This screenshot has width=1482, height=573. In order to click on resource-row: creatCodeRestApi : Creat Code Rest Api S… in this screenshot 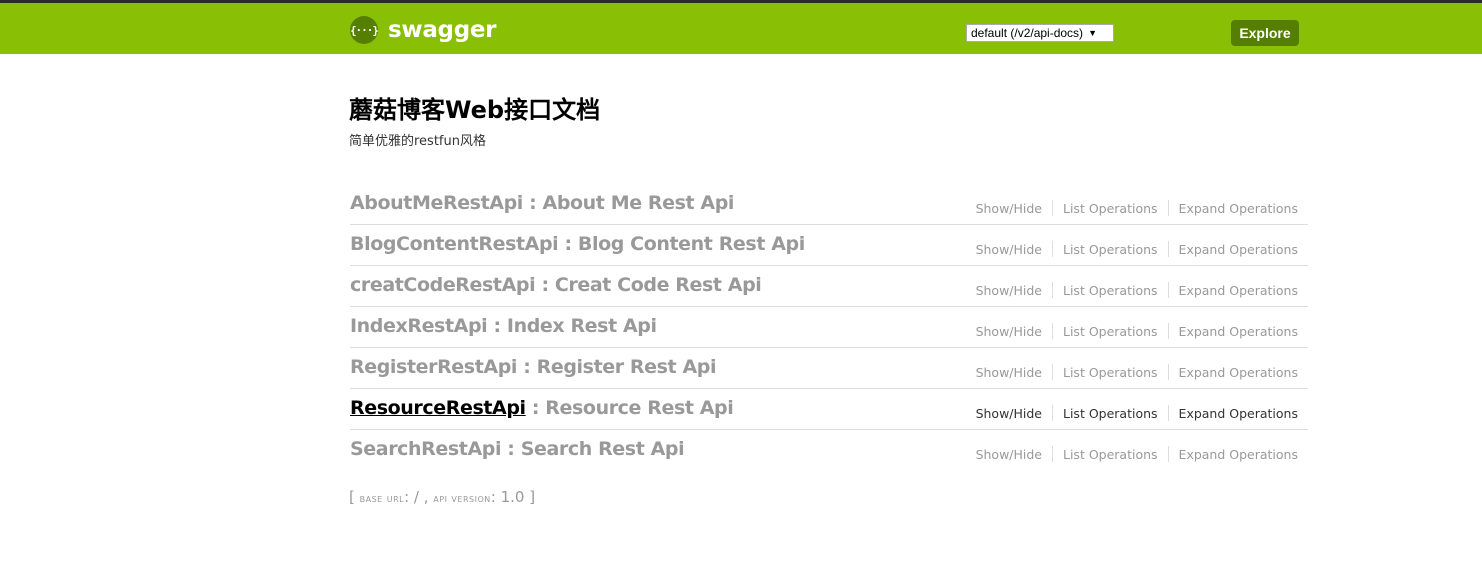, I will do `click(829, 286)`.